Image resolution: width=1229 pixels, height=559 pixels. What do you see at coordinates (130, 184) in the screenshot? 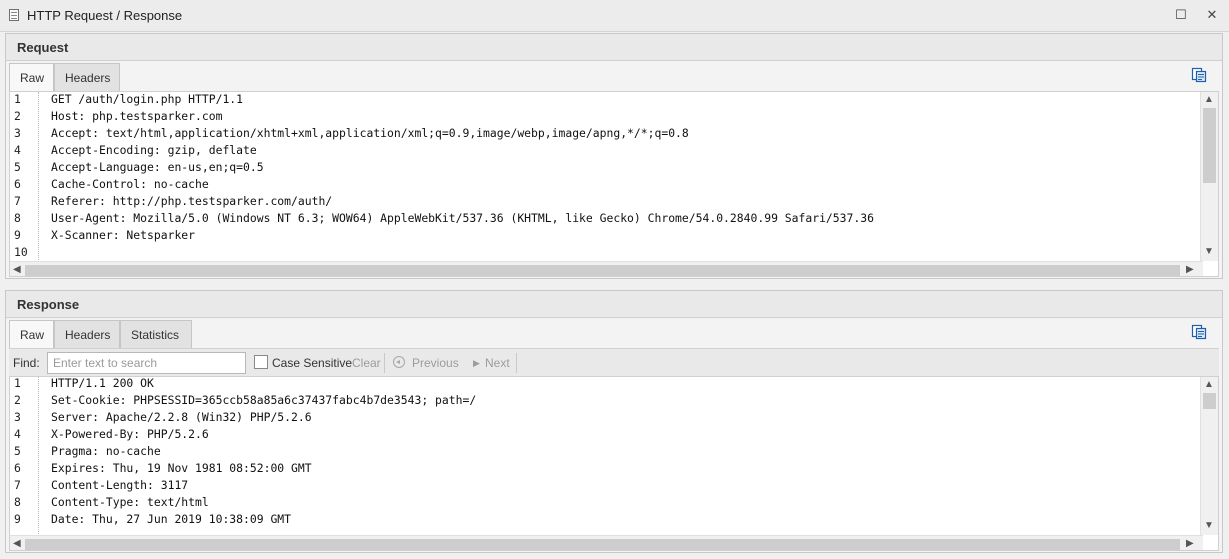
I see `line-text: Cache-Control: no-cache` at bounding box center [130, 184].